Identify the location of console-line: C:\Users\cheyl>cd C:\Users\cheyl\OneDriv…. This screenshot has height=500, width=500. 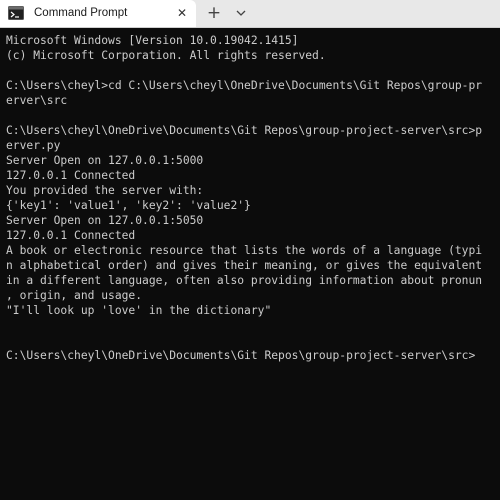
(244, 85).